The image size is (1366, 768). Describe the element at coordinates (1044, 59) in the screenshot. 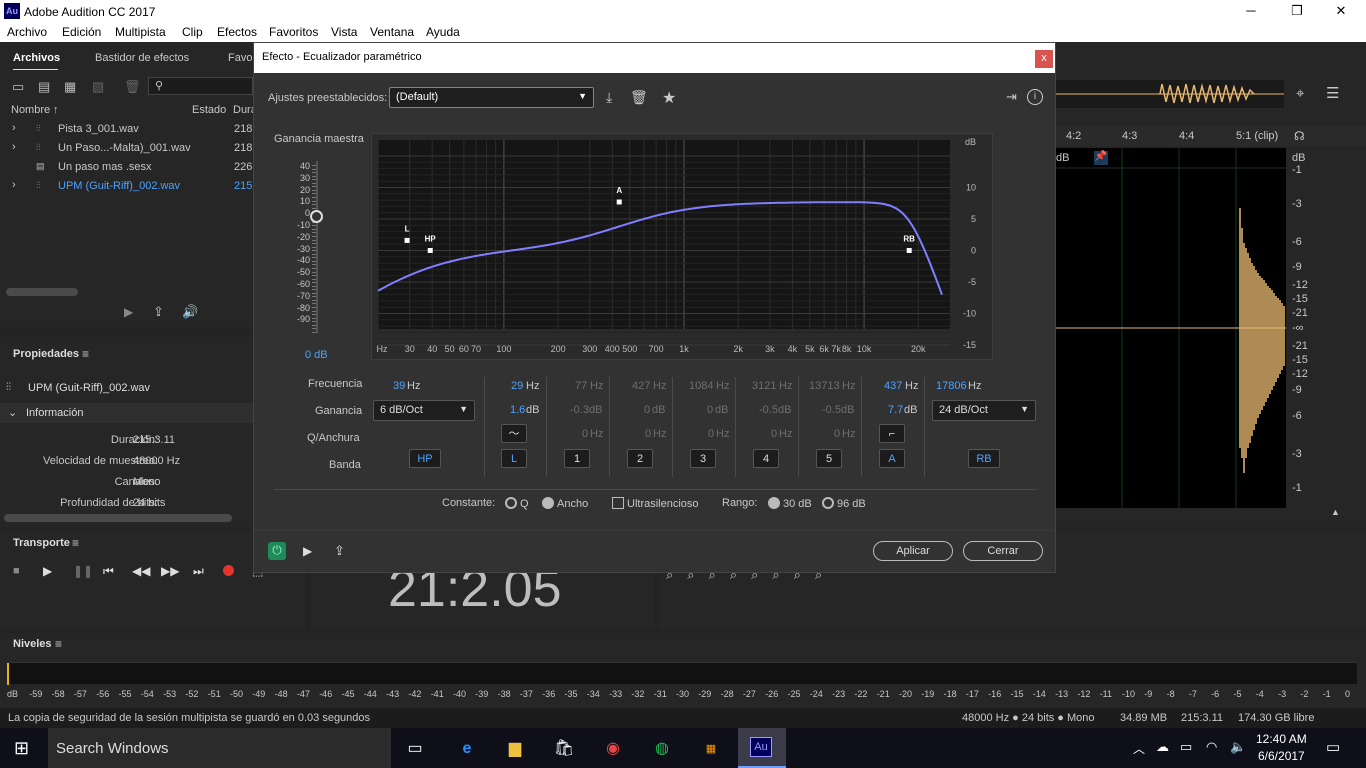

I see `dialog-close-button: x` at that location.